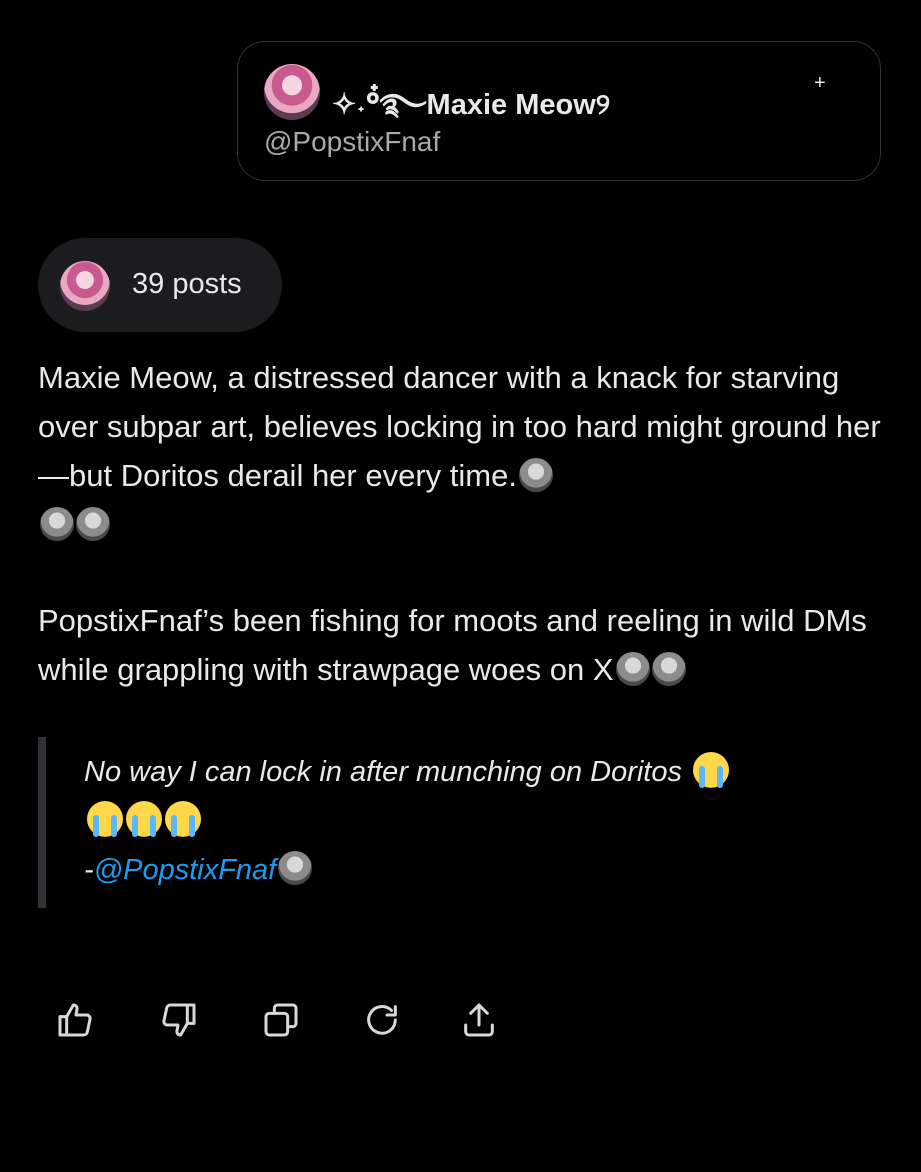  I want to click on posts-chip: 39 posts, so click(160, 285).